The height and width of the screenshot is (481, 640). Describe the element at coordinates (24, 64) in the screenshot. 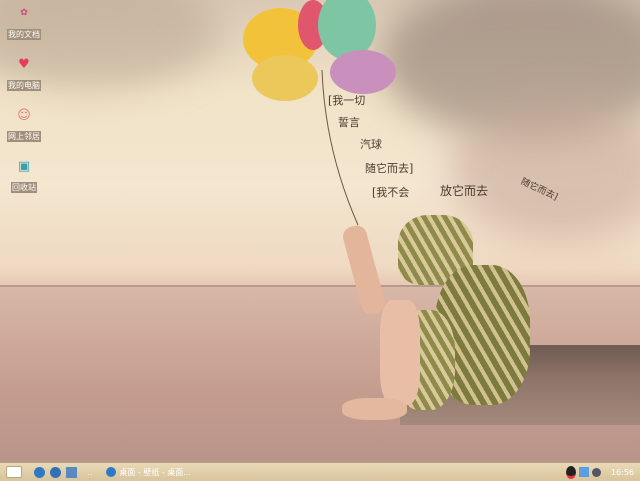

I see `heart-computer-icon: ♥` at that location.